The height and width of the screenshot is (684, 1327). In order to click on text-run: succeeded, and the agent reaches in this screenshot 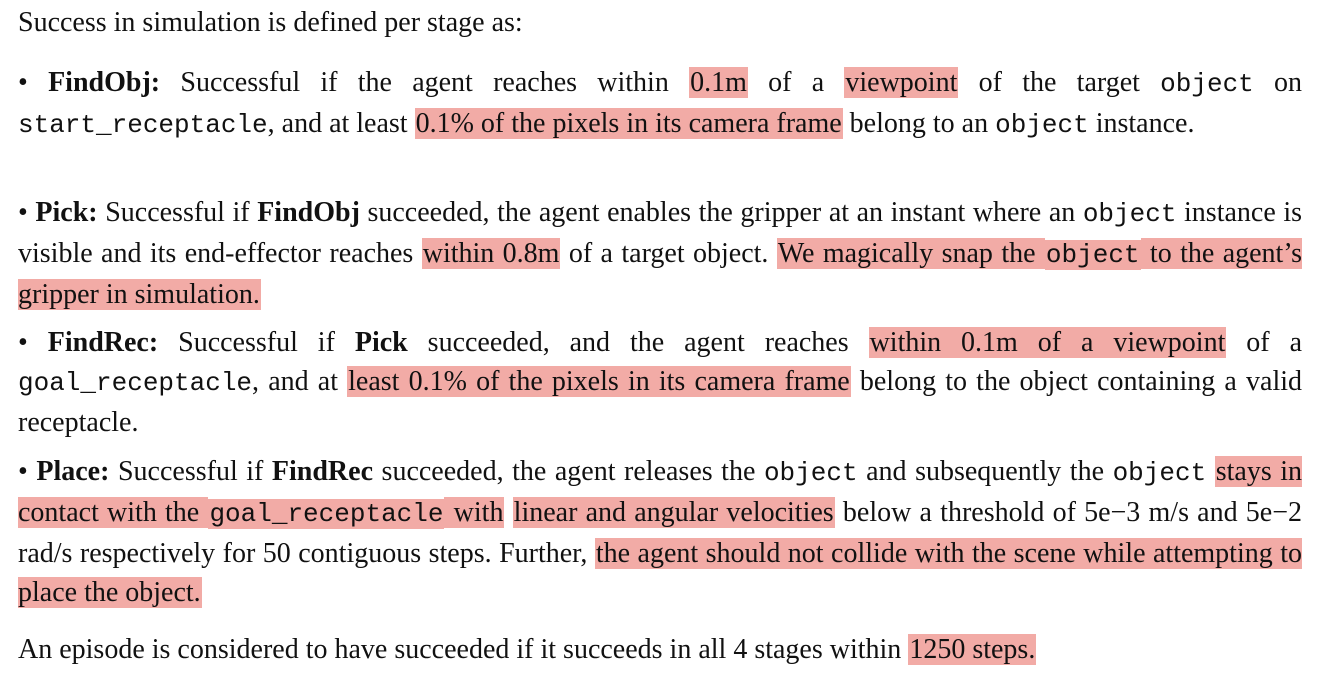, I will do `click(638, 342)`.